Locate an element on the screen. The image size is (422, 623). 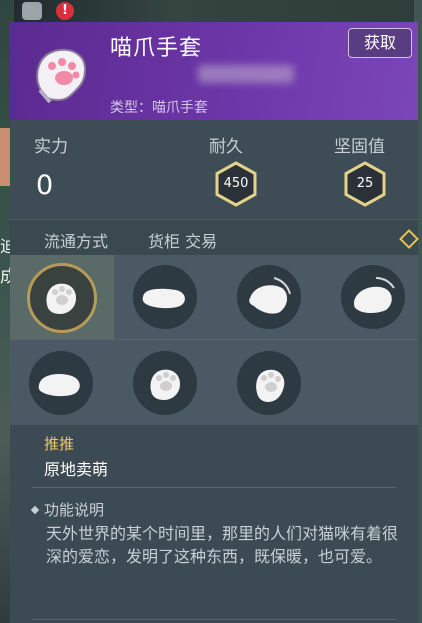
recommend-work: 原地卖萌 is located at coordinates (76, 469).